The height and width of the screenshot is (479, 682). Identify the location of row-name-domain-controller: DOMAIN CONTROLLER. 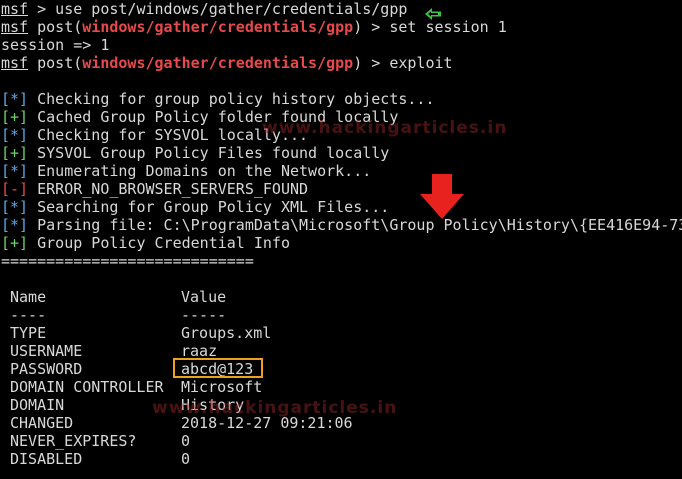
(87, 387).